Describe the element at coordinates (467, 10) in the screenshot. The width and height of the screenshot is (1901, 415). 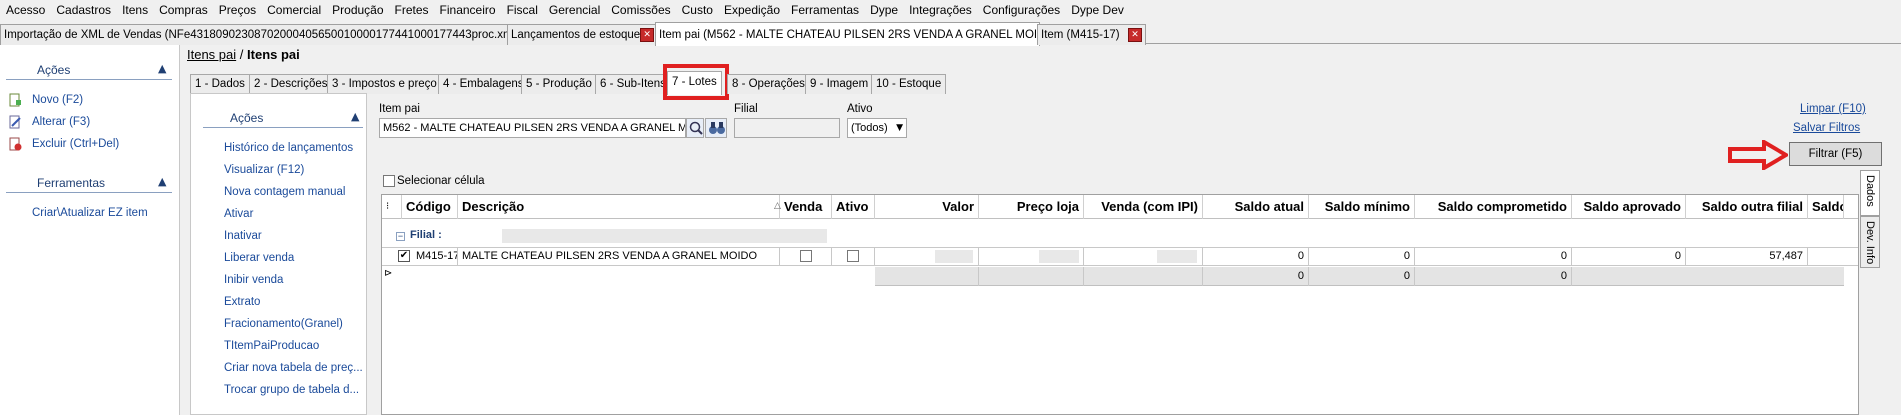
I see `menu-financeiro: Financeiro` at that location.